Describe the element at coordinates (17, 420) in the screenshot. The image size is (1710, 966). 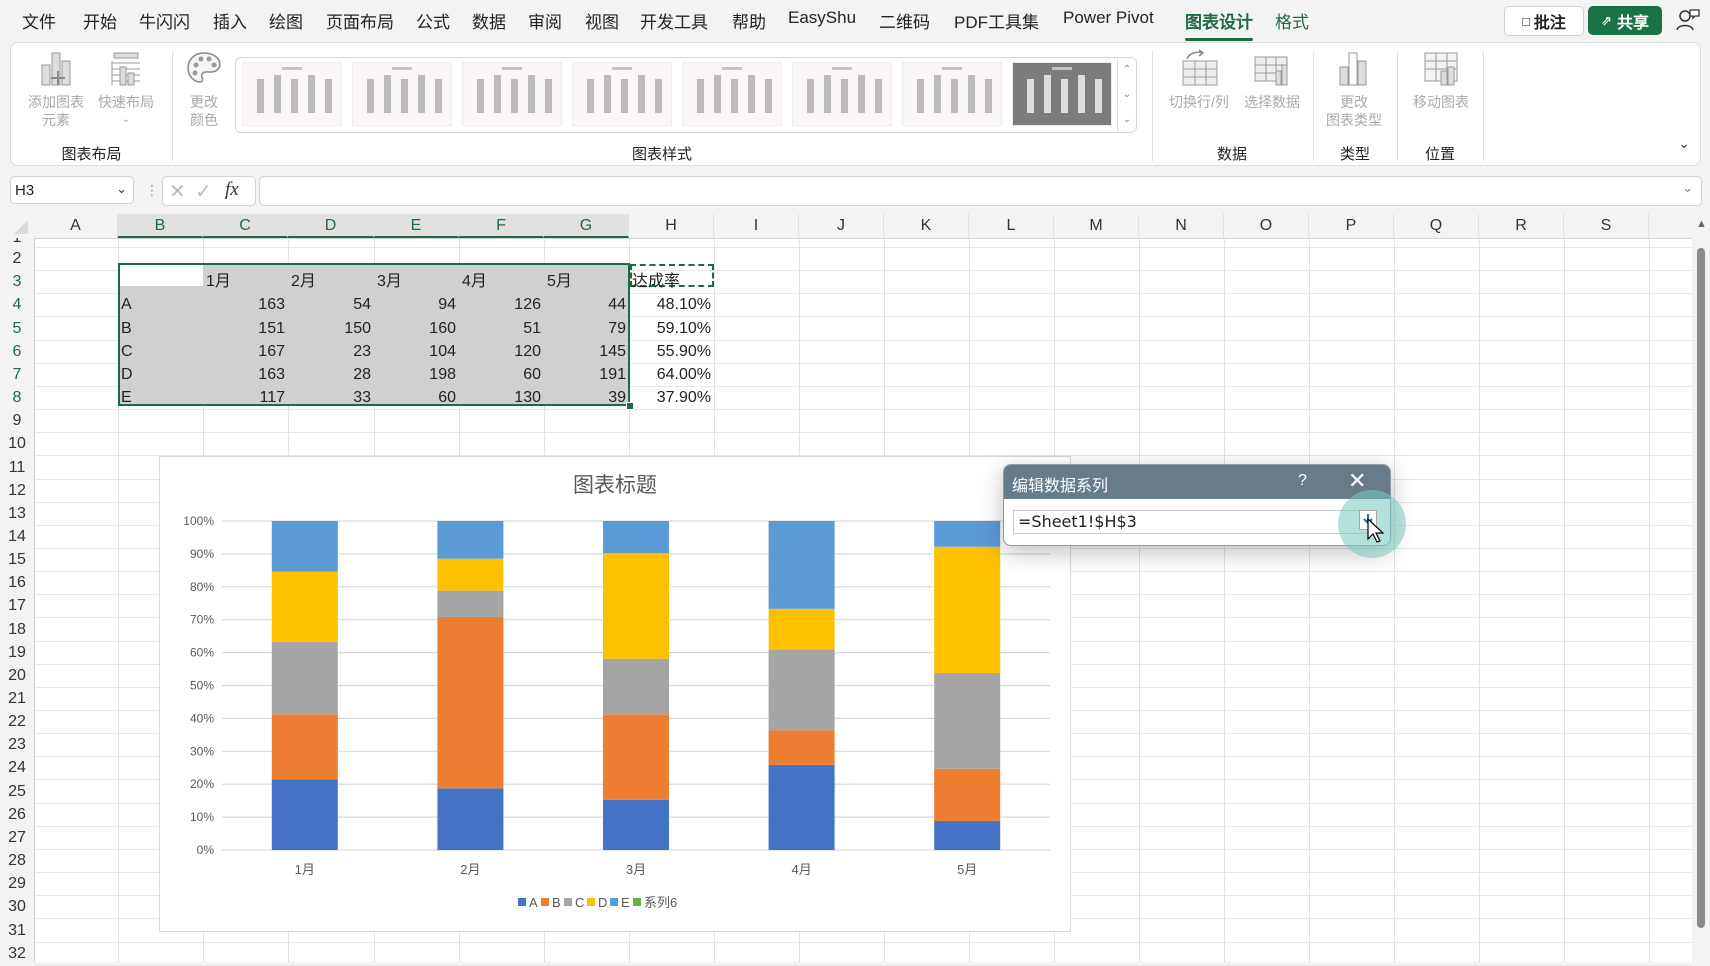
I see `row-header-9: 9` at that location.